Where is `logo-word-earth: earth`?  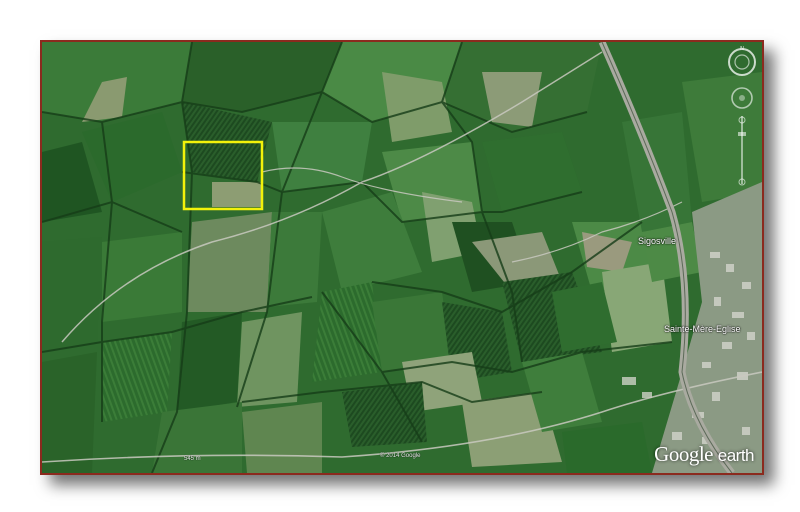
logo-word-earth: earth is located at coordinates (736, 455).